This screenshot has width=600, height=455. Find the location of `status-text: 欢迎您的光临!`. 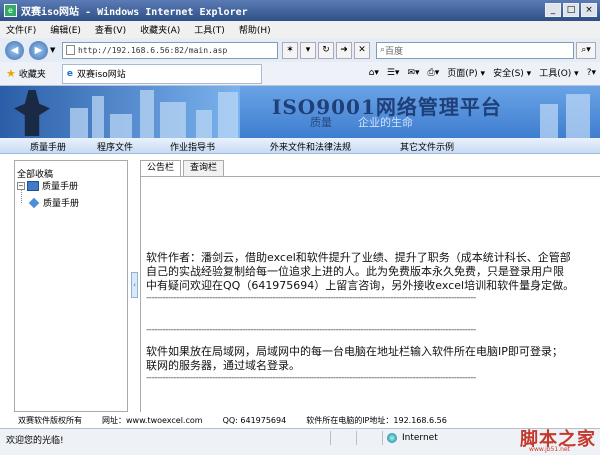

status-text: 欢迎您的光临! is located at coordinates (35, 441).